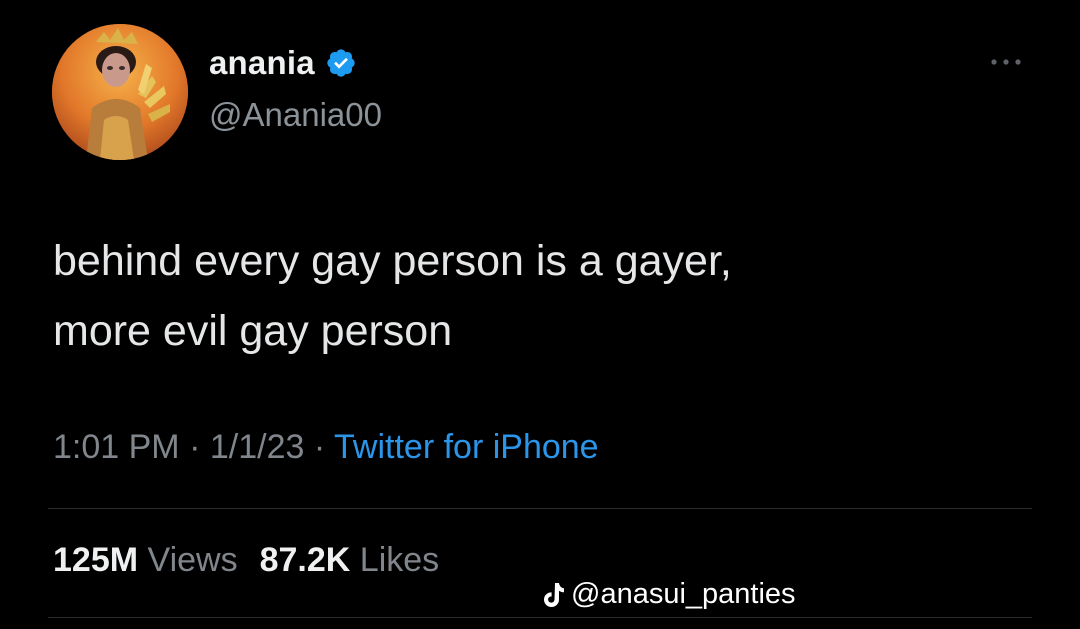 This screenshot has height=629, width=1080. What do you see at coordinates (253, 331) in the screenshot?
I see `tweet-text-line: more evil gay person` at bounding box center [253, 331].